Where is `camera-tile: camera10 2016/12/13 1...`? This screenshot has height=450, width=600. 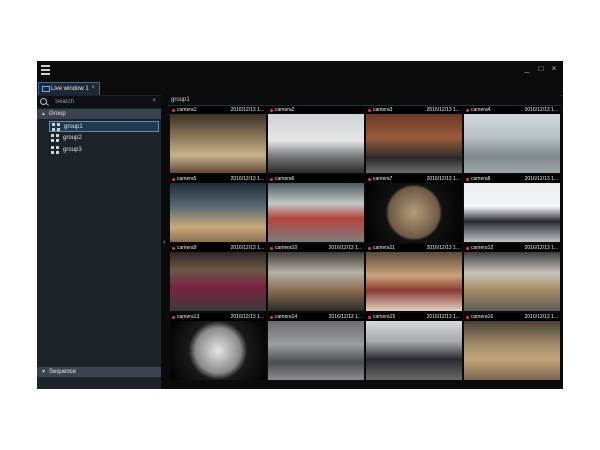
camera-tile: camera10 2016/12/13 1... is located at coordinates (316, 277).